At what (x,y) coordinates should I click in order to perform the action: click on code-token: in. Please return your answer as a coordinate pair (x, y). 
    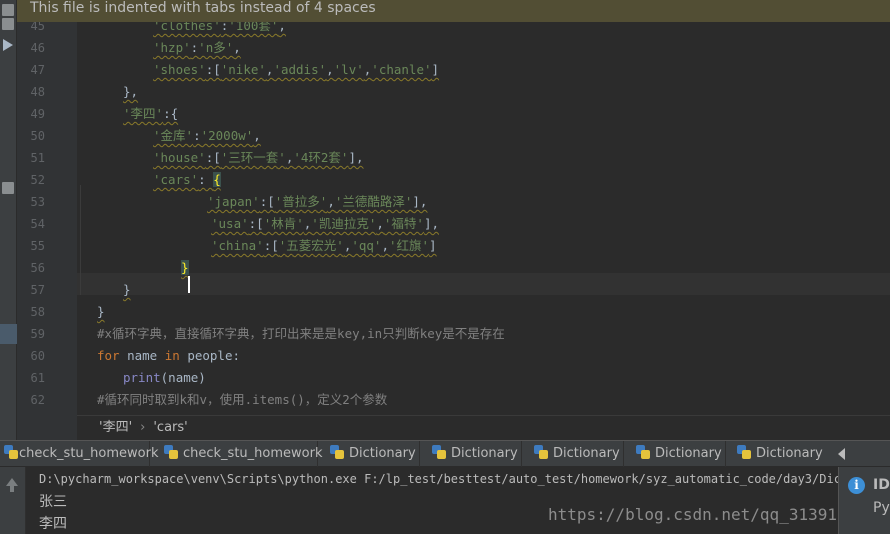
    Looking at the image, I should click on (176, 355).